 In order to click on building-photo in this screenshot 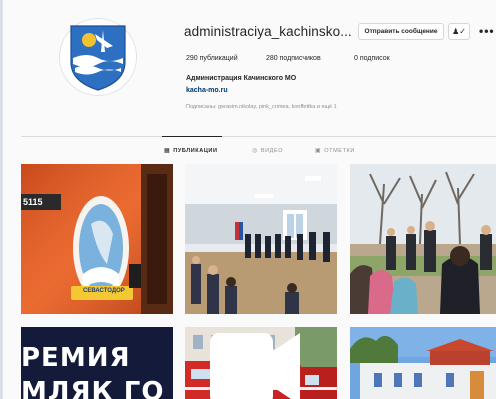, I will do `click(423, 363)`.